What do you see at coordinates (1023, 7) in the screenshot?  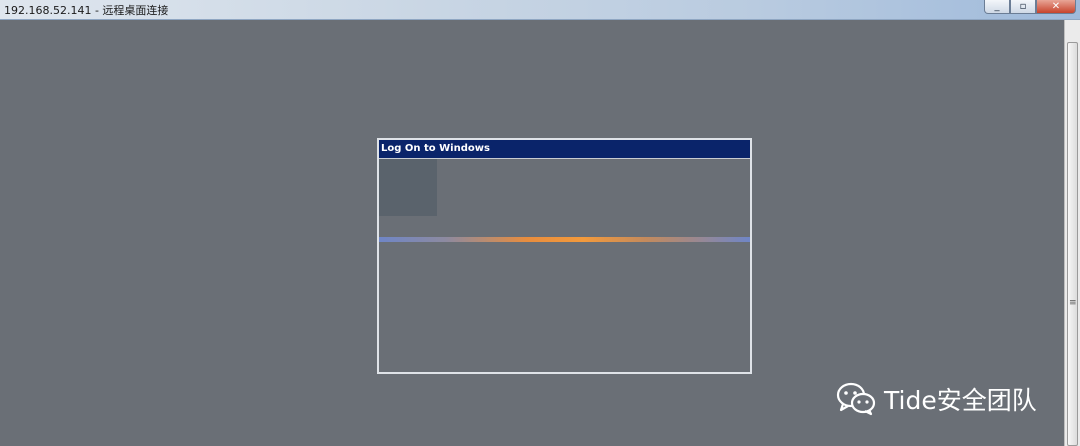 I see `restore-button: ▫` at bounding box center [1023, 7].